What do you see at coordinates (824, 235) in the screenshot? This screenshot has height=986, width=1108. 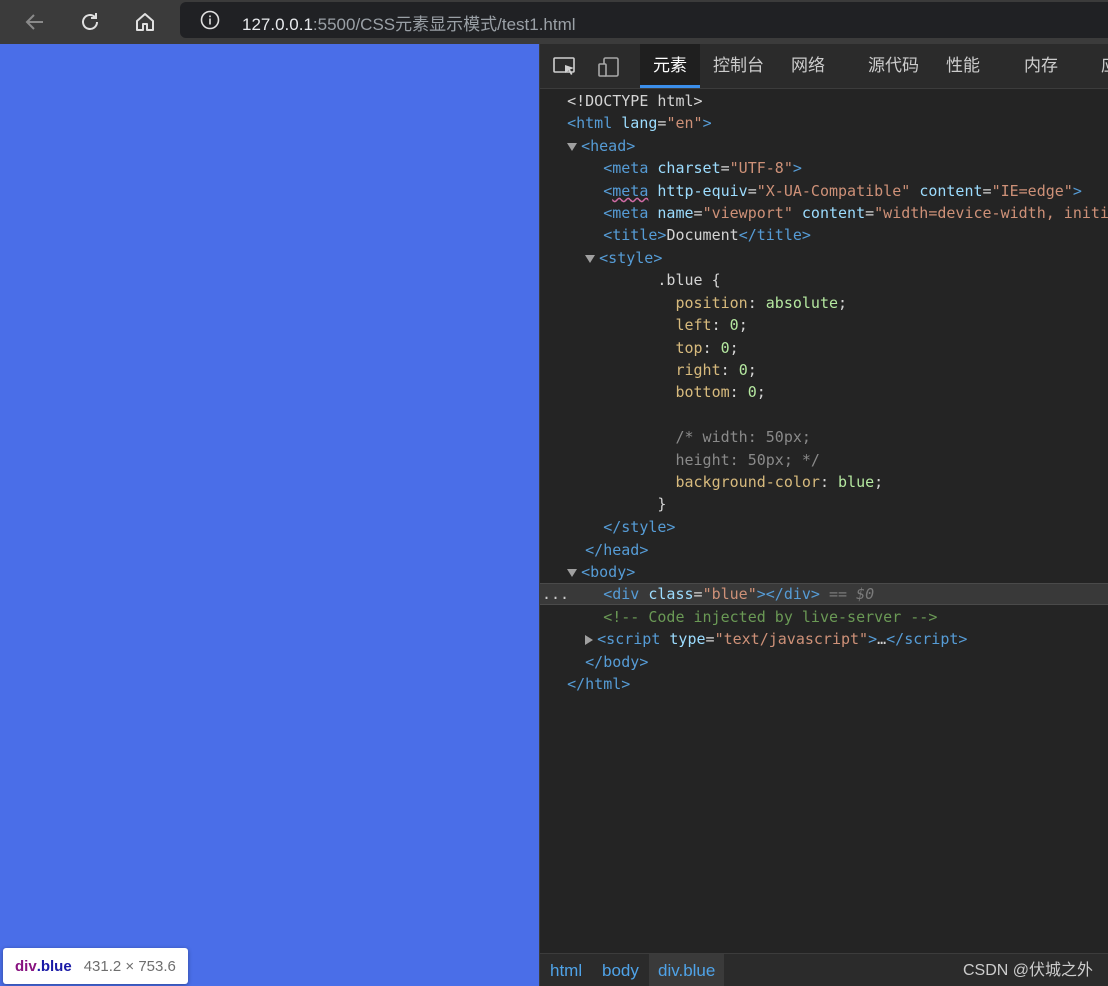 I see `dom-title: <title>Document</title>` at bounding box center [824, 235].